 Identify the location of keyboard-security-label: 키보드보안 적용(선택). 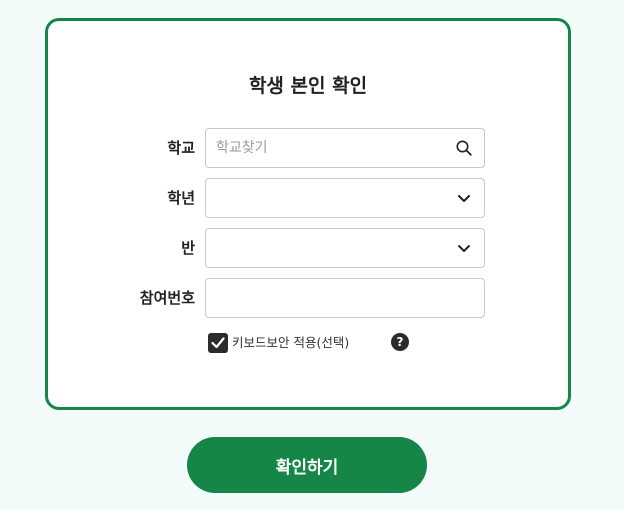
(290, 343).